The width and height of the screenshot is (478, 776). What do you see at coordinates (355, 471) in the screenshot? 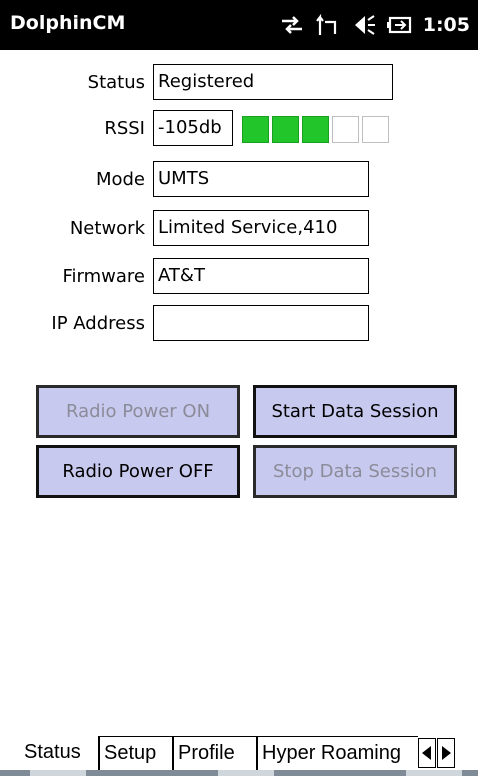
I see `stop-data-session-button: Stop Data Session` at bounding box center [355, 471].